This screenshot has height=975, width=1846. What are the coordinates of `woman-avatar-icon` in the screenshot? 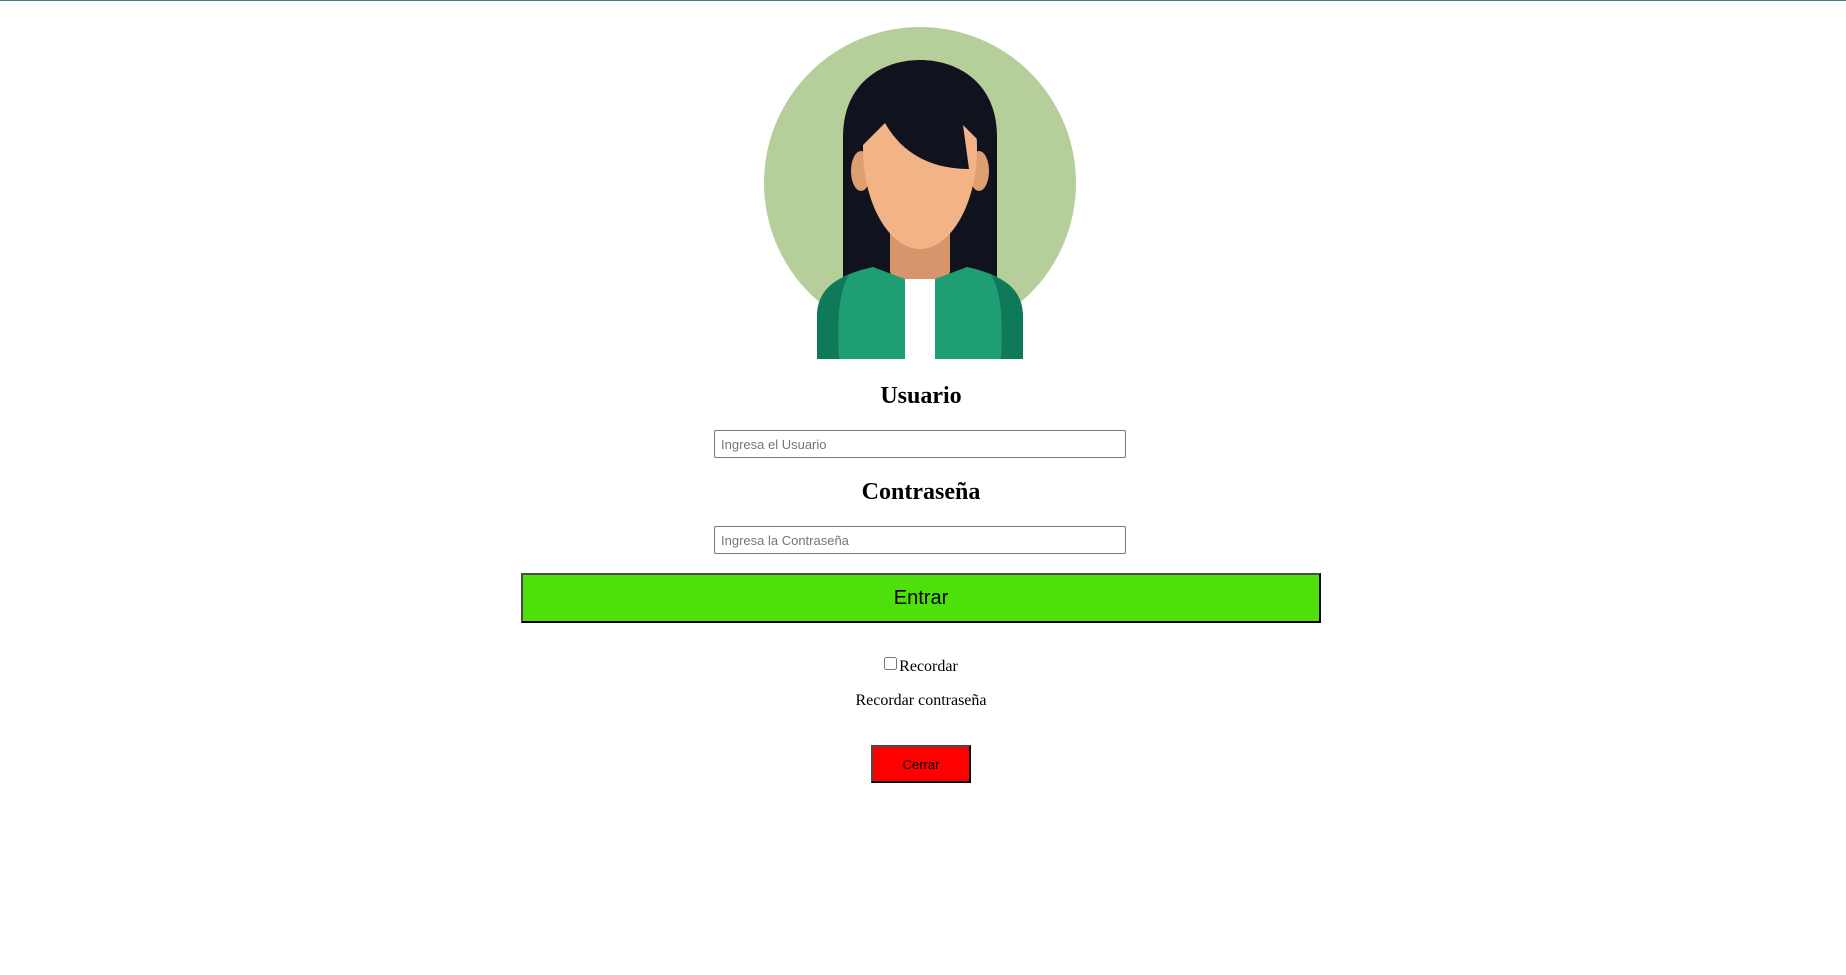 It's located at (920, 193).